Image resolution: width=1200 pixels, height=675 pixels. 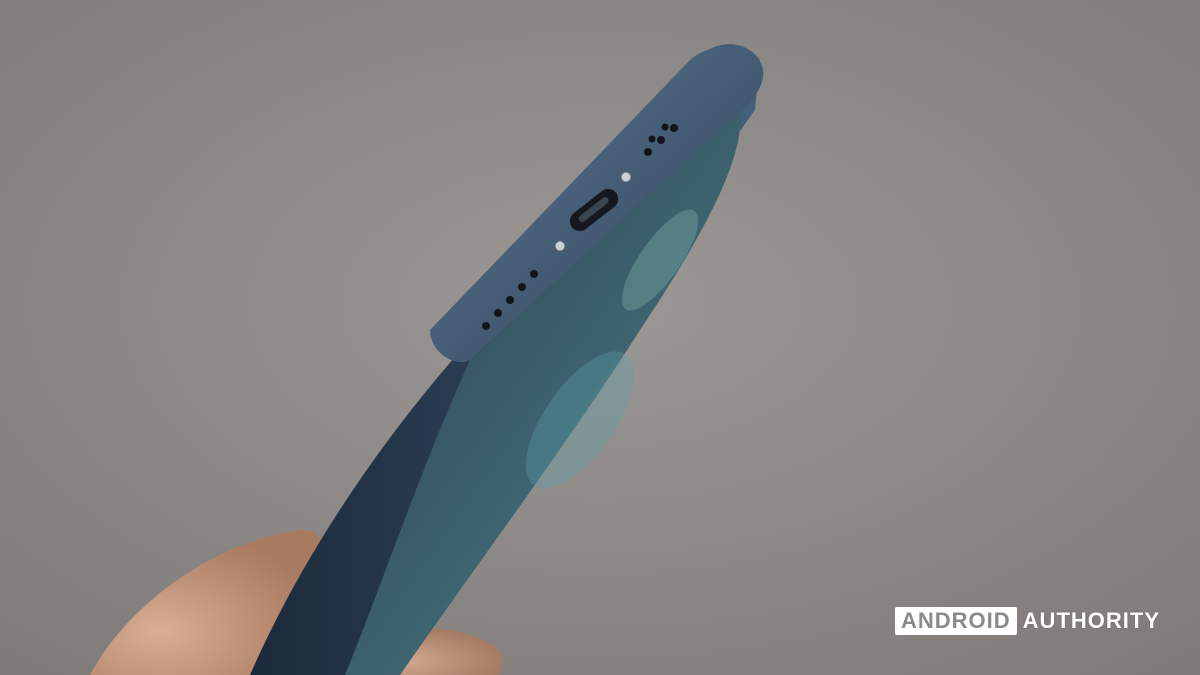 I want to click on watermark-brand-text: AUTHORITY, so click(x=1091, y=620).